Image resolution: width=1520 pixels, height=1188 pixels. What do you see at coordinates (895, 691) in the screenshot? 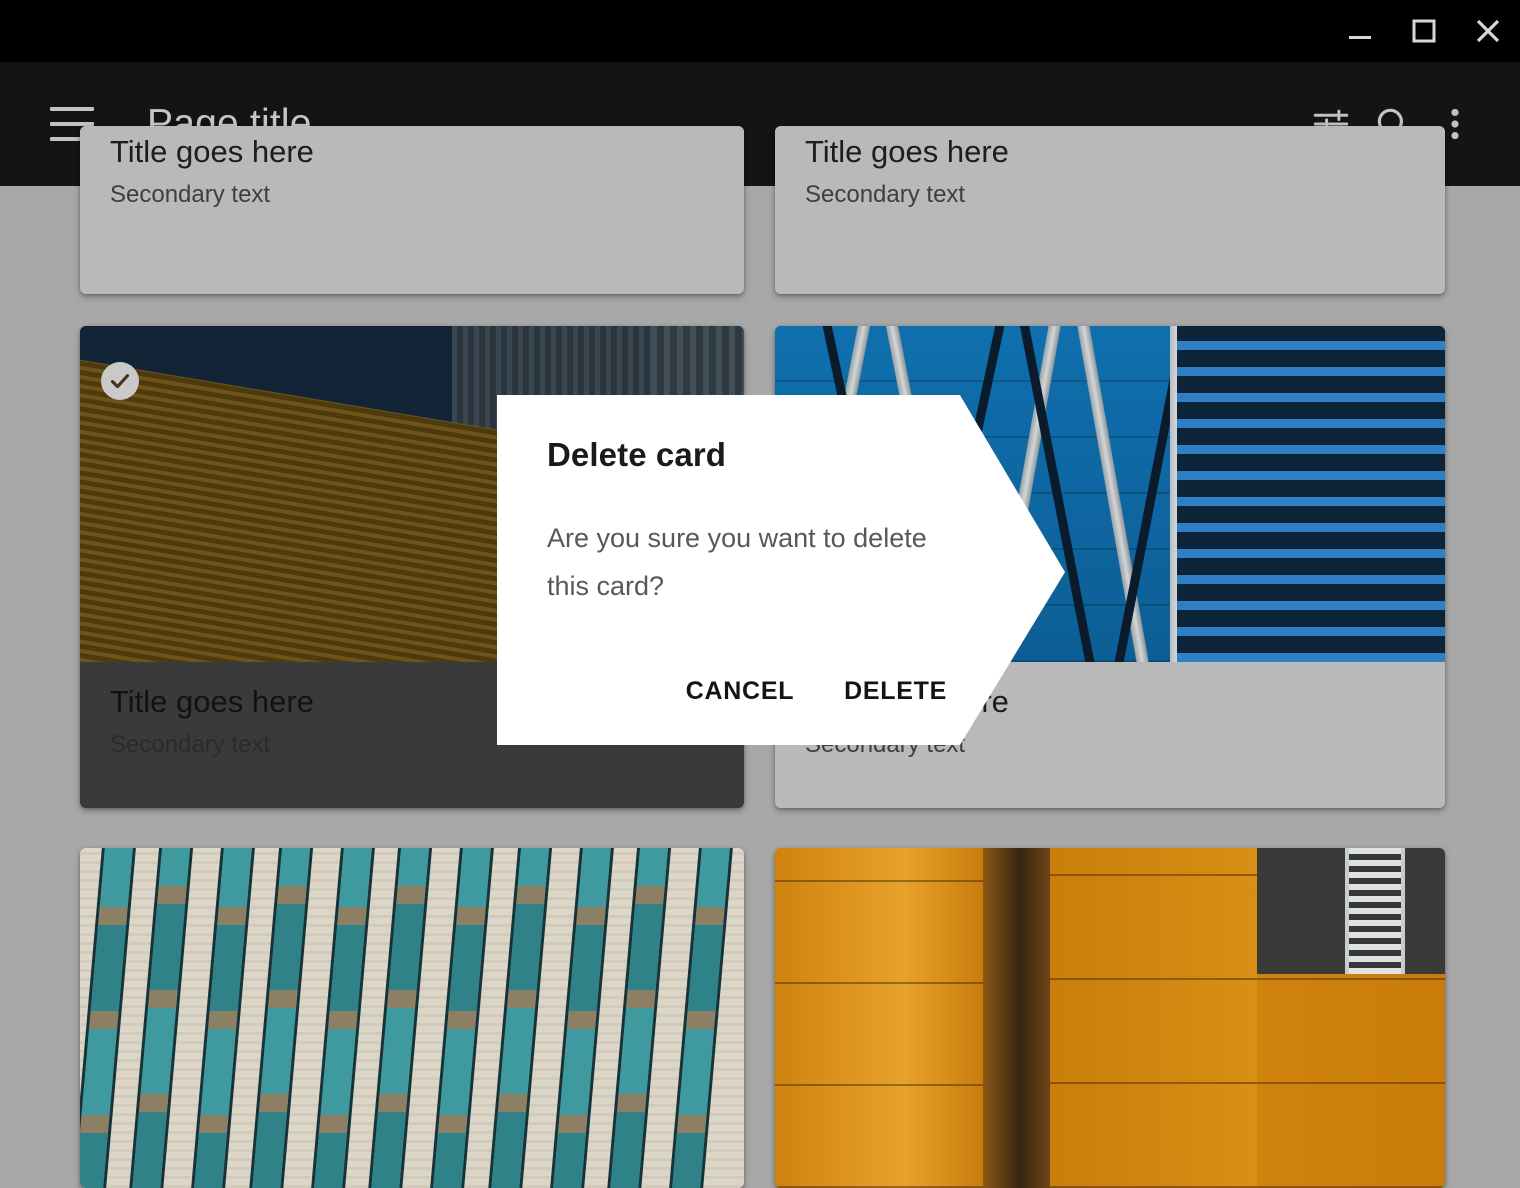
I see `delete-button: DELETE` at bounding box center [895, 691].